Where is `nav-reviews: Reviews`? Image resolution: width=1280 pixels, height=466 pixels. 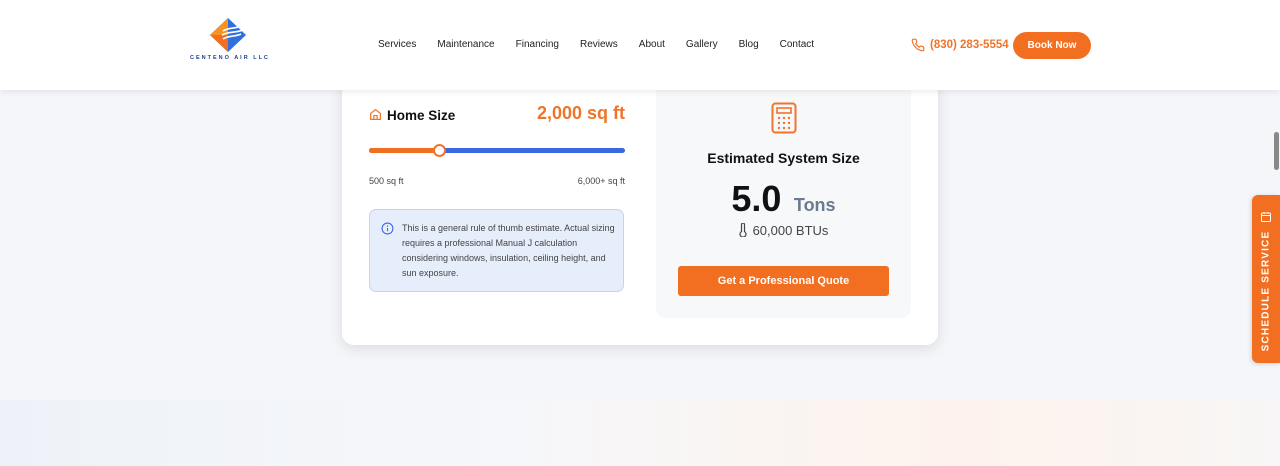 nav-reviews: Reviews is located at coordinates (599, 44).